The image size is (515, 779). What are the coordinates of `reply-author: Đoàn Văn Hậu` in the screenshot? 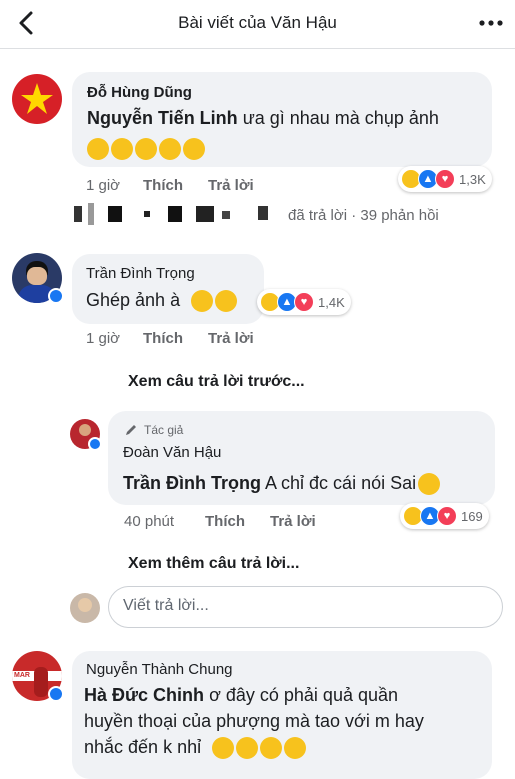 It's located at (172, 452).